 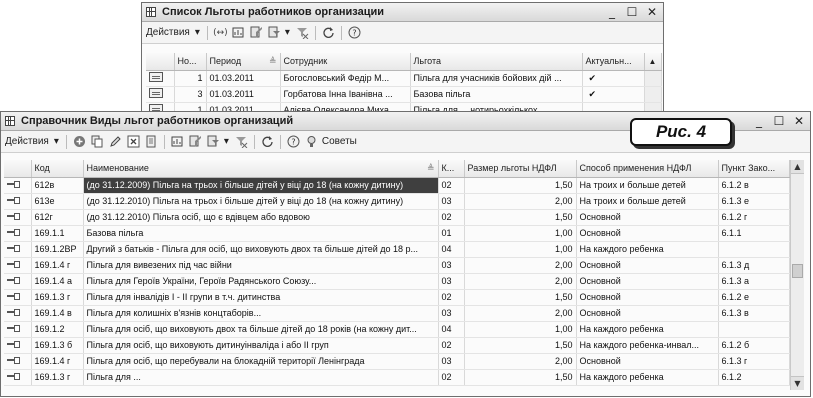 What do you see at coordinates (496, 94) in the screenshot?
I see `cell-benefit: Базова пільга` at bounding box center [496, 94].